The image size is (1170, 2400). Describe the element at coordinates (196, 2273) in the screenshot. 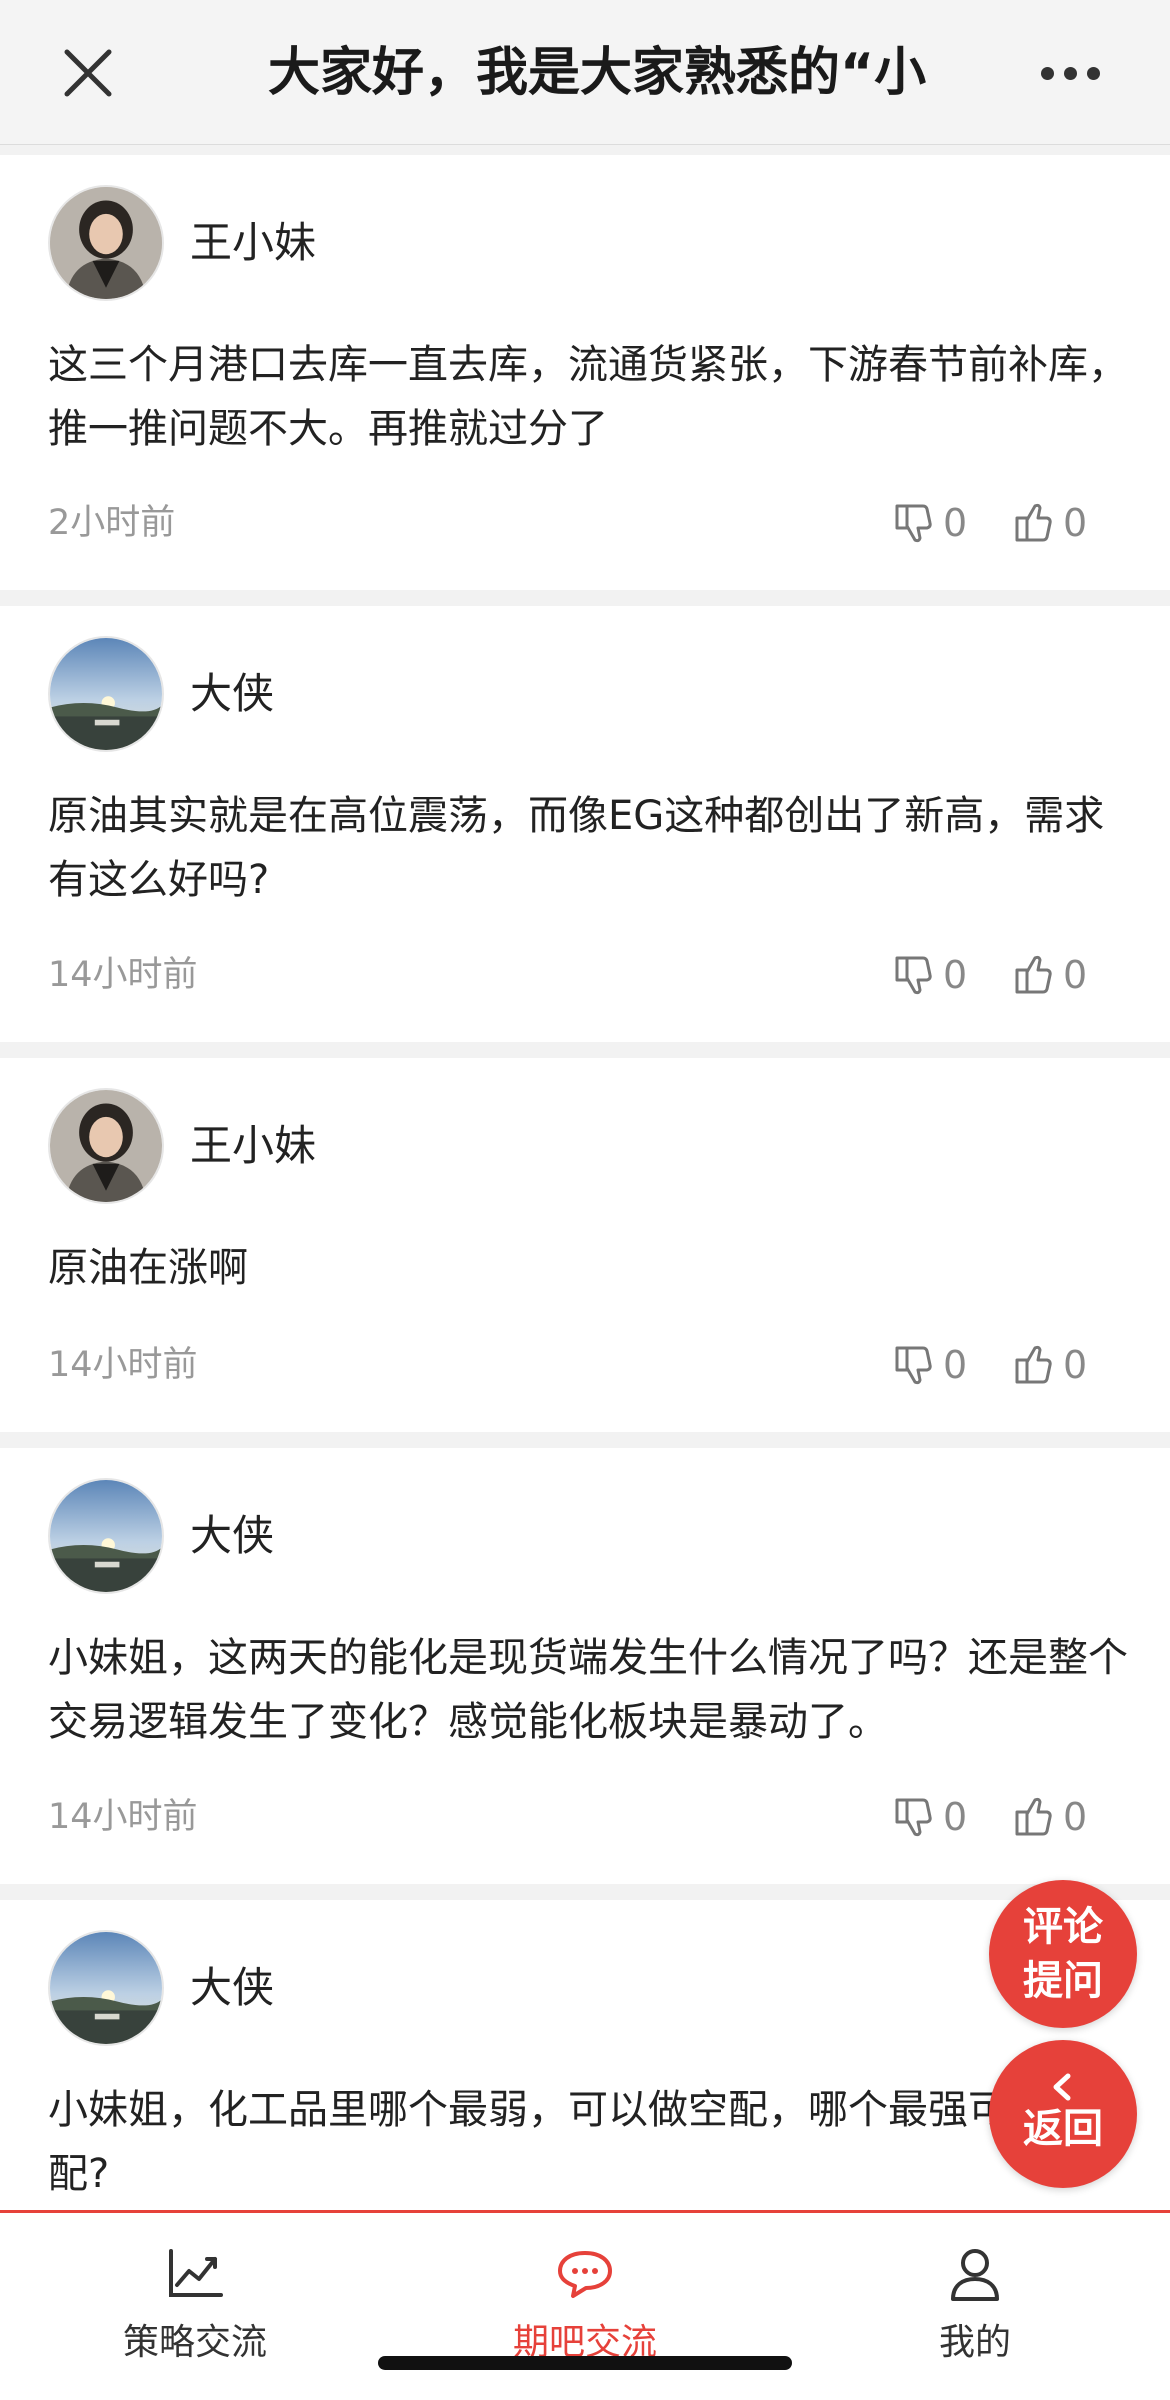

I see `trend-chart-icon` at that location.